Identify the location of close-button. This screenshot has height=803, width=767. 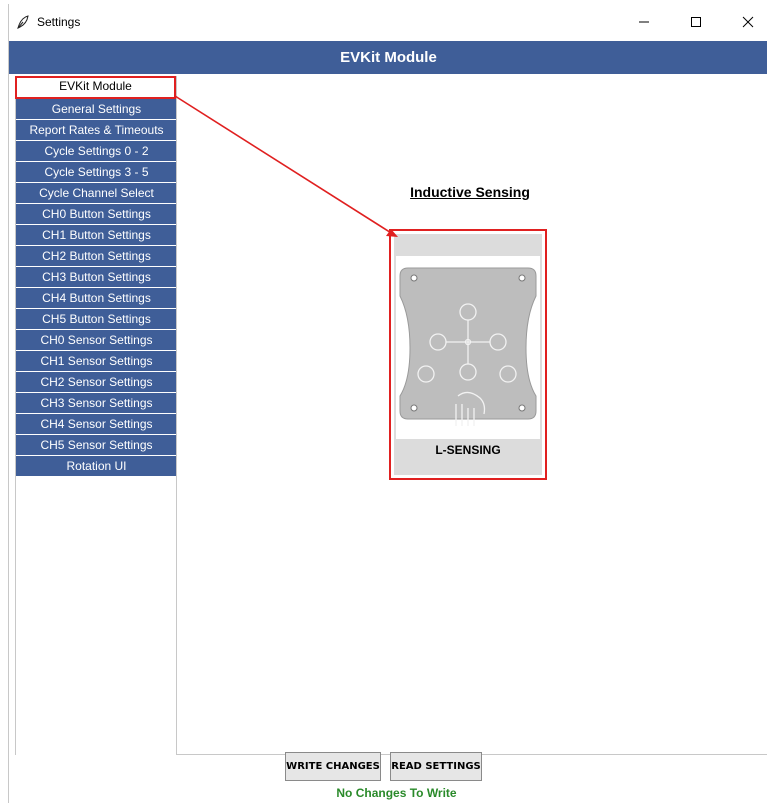
(746, 22).